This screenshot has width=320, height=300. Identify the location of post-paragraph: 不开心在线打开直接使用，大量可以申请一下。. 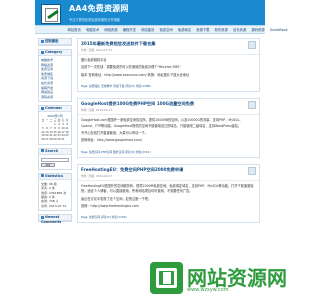
(114, 133).